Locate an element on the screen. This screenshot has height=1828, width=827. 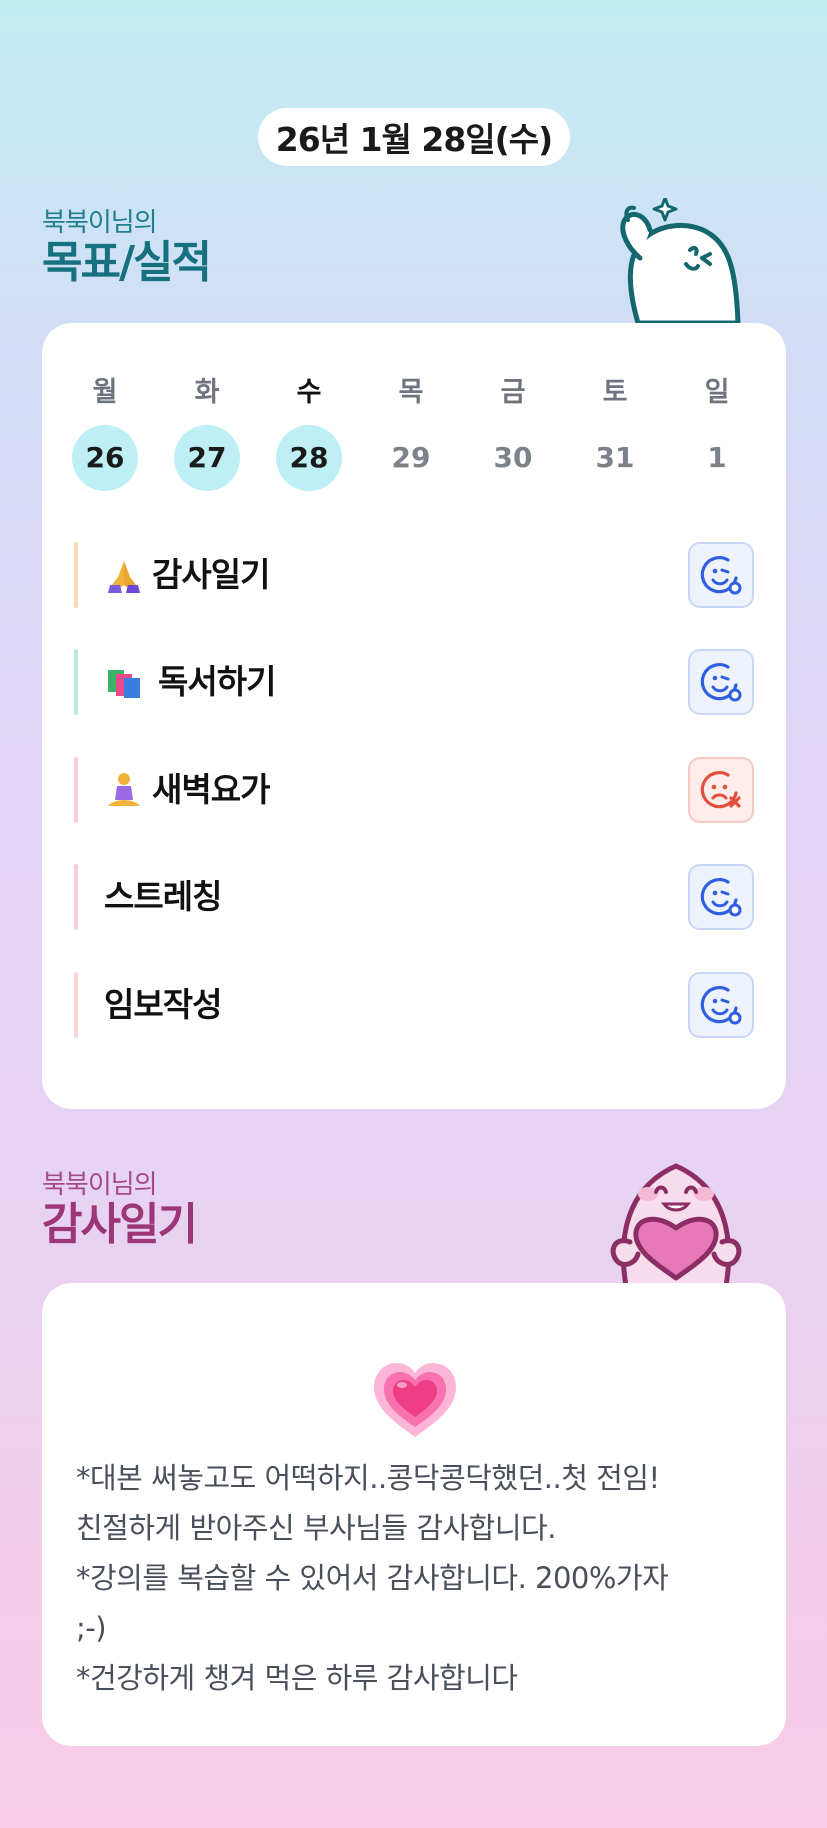
day-name: 일 is located at coordinates (717, 392).